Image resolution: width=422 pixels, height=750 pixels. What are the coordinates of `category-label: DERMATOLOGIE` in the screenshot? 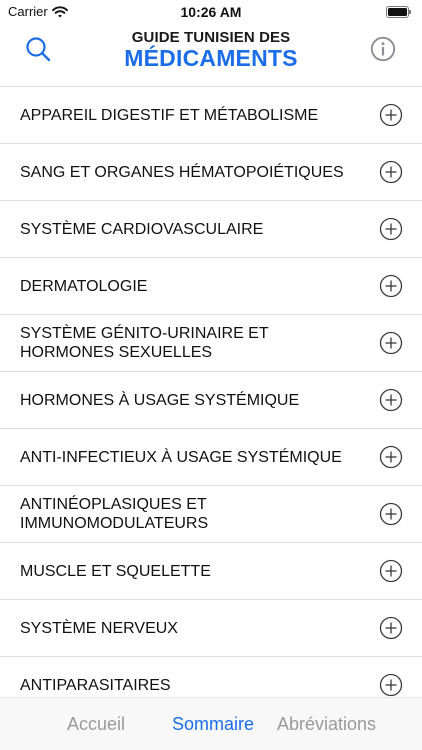 It's located at (84, 286).